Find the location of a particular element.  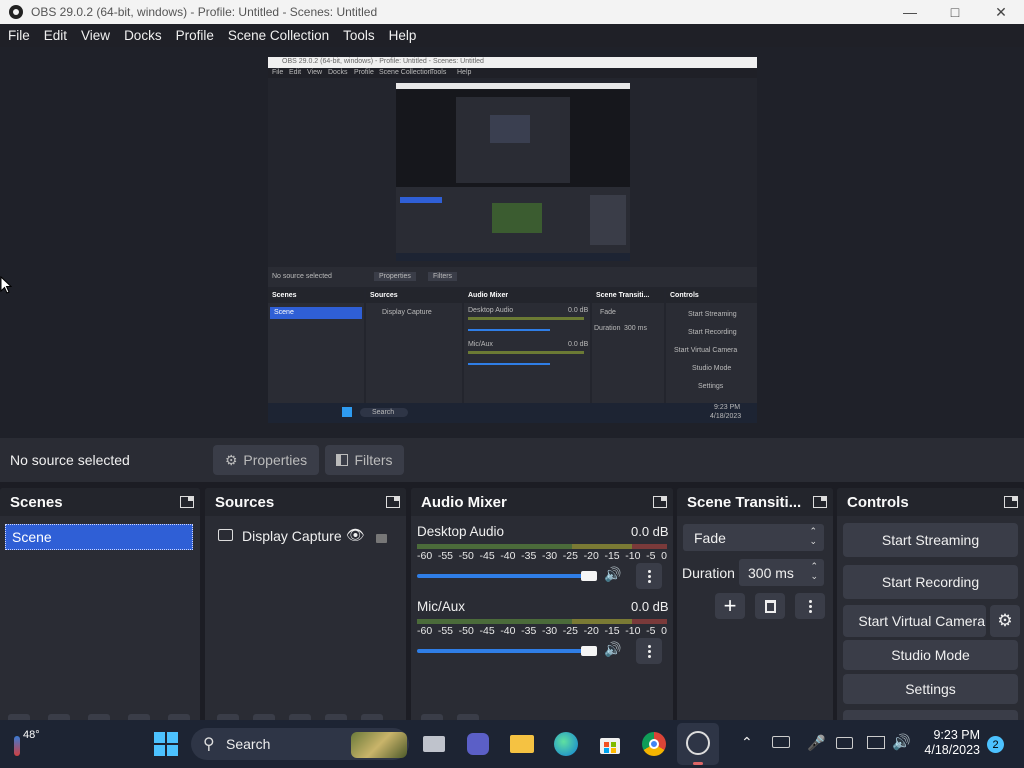

desktop-audio-volume-slider is located at coordinates (505, 576).